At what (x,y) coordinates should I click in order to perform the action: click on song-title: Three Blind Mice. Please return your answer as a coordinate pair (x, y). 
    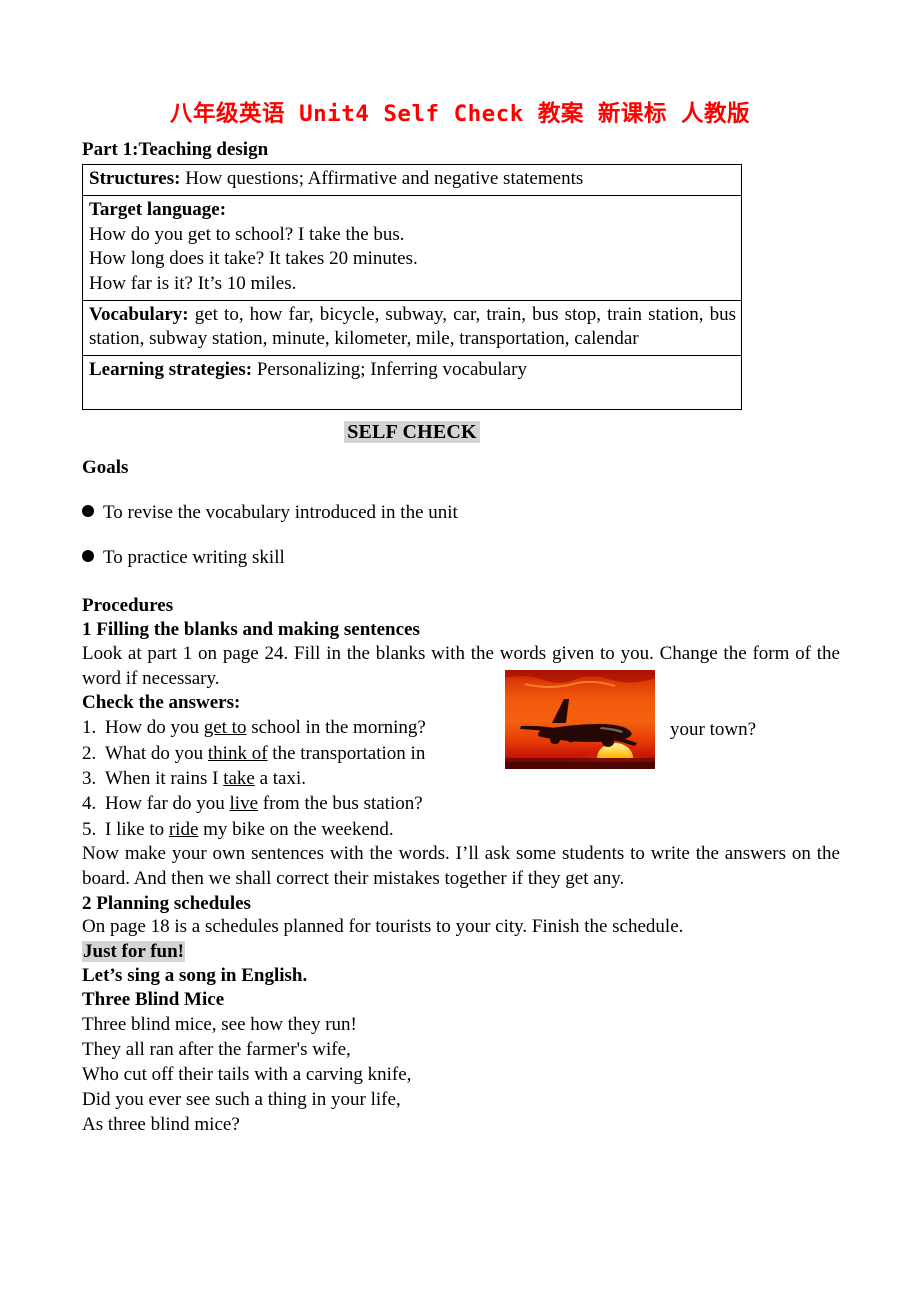
    Looking at the image, I should click on (153, 1000).